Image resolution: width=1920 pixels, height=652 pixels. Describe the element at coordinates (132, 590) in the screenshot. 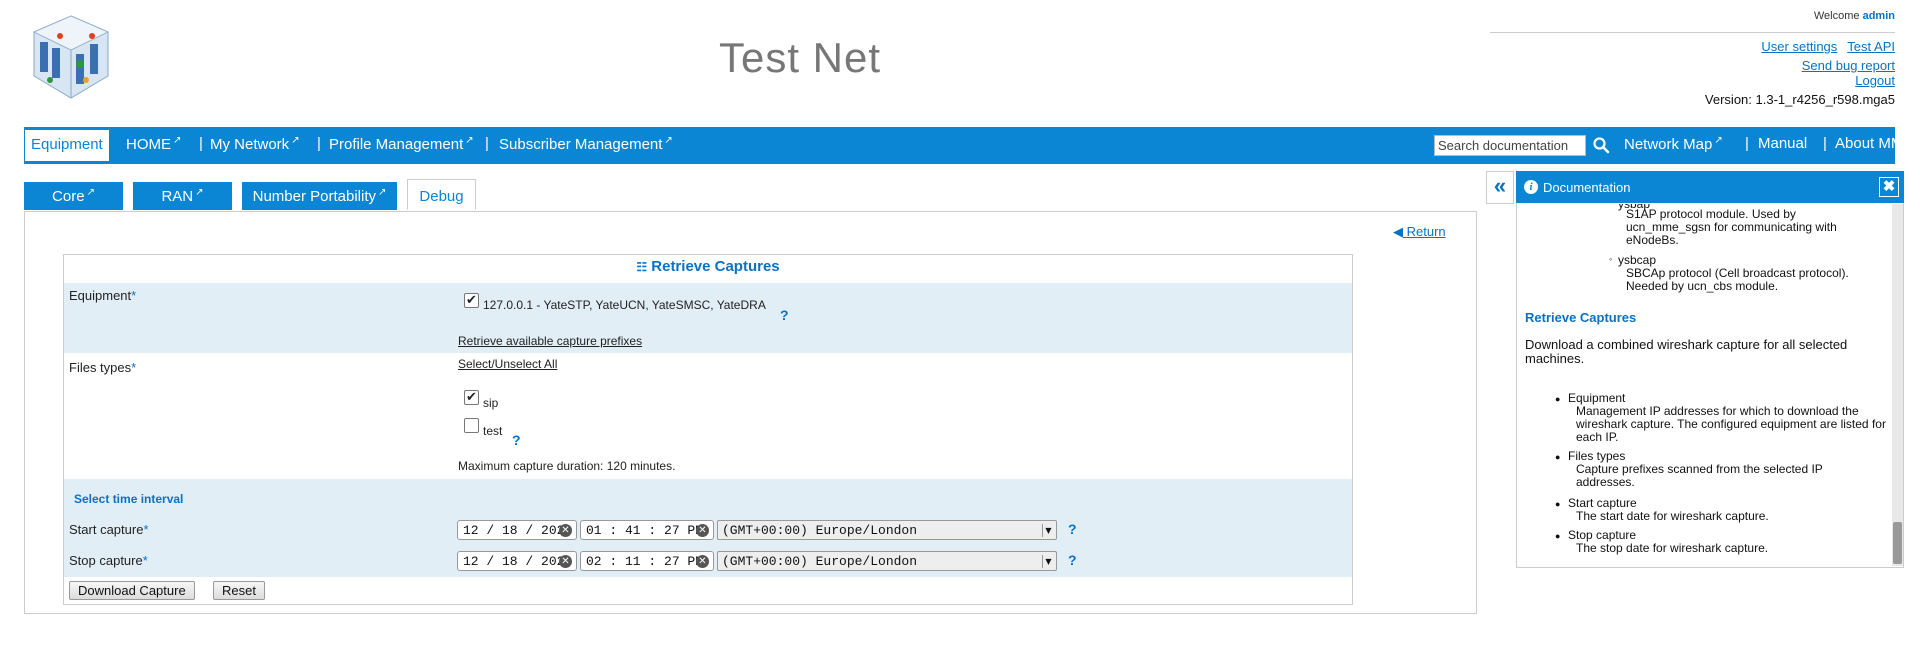

I see `download-capture-button: Download Capture` at that location.